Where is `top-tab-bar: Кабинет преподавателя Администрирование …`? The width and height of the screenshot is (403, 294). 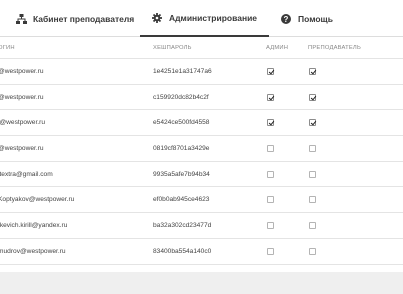
top-tab-bar: Кабинет преподавателя Администрирование … is located at coordinates (201, 18).